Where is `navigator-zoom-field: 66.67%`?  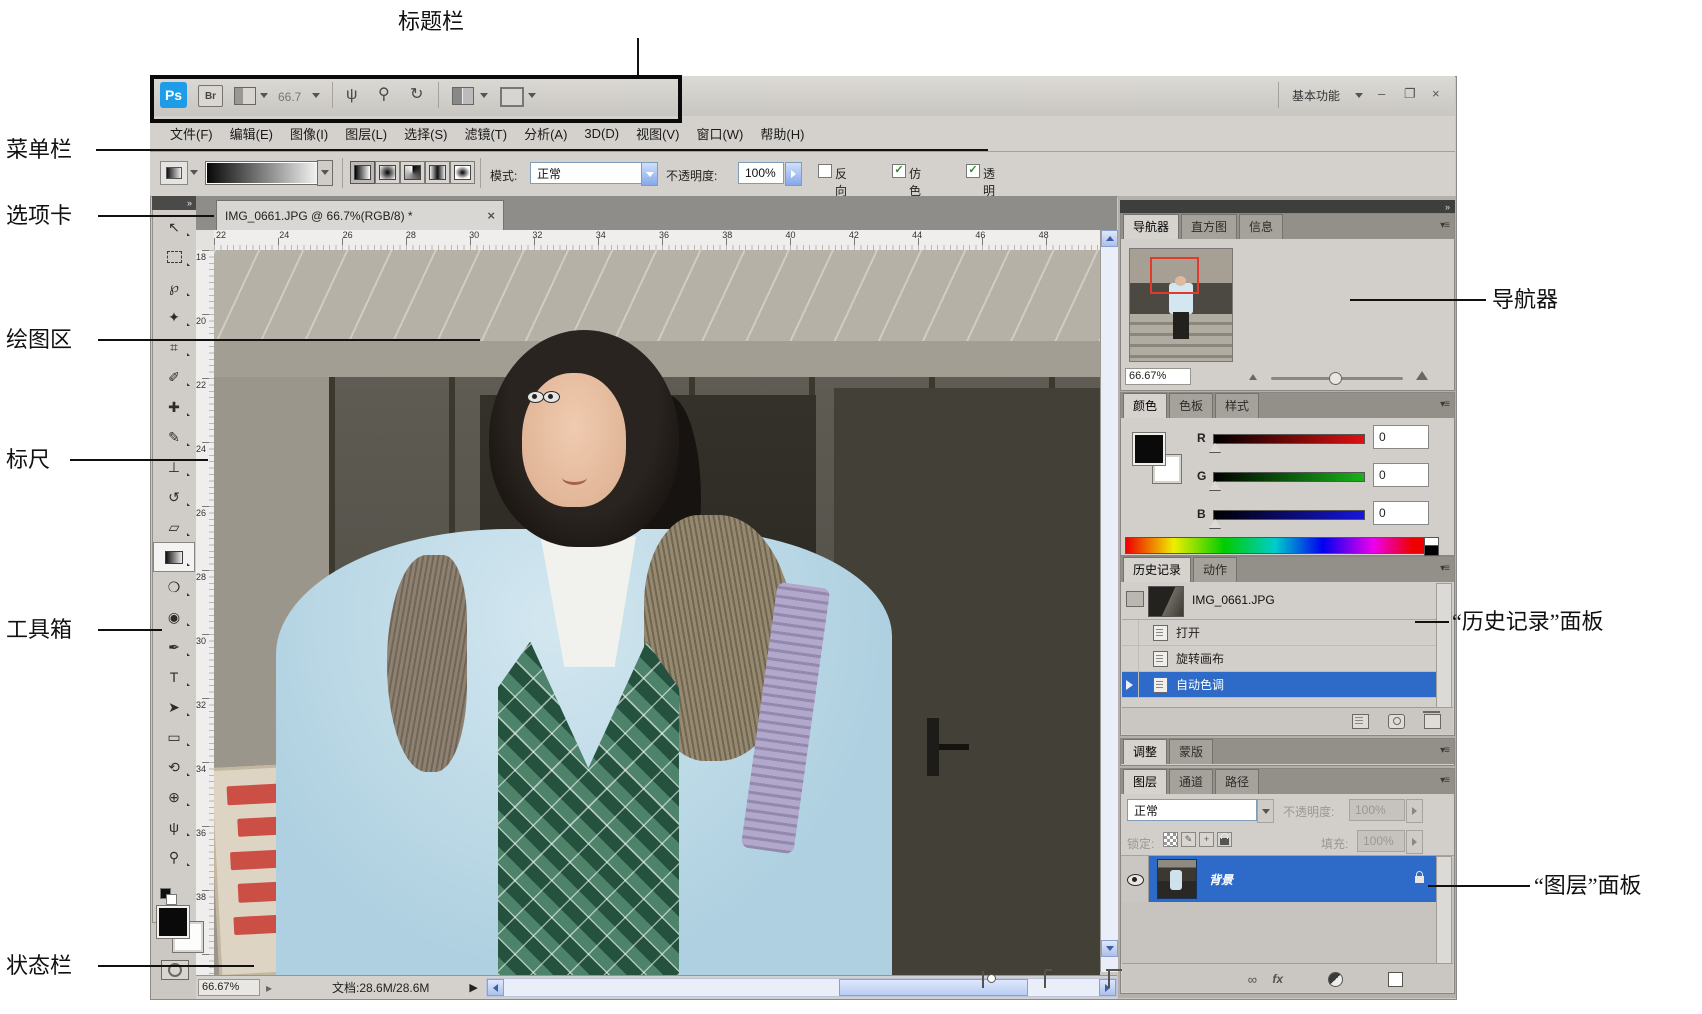
navigator-zoom-field: 66.67% is located at coordinates (1158, 376).